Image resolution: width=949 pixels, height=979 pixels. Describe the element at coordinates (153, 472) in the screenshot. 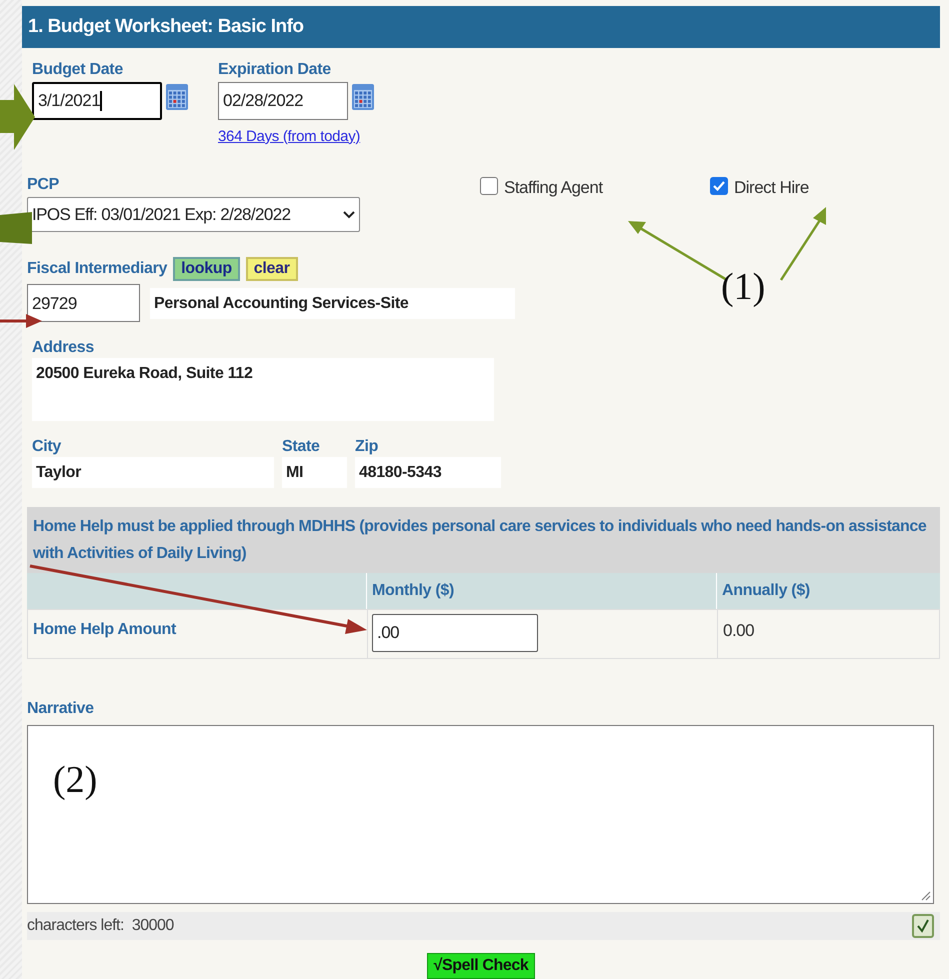

I see `readonly-field: Taylor` at that location.